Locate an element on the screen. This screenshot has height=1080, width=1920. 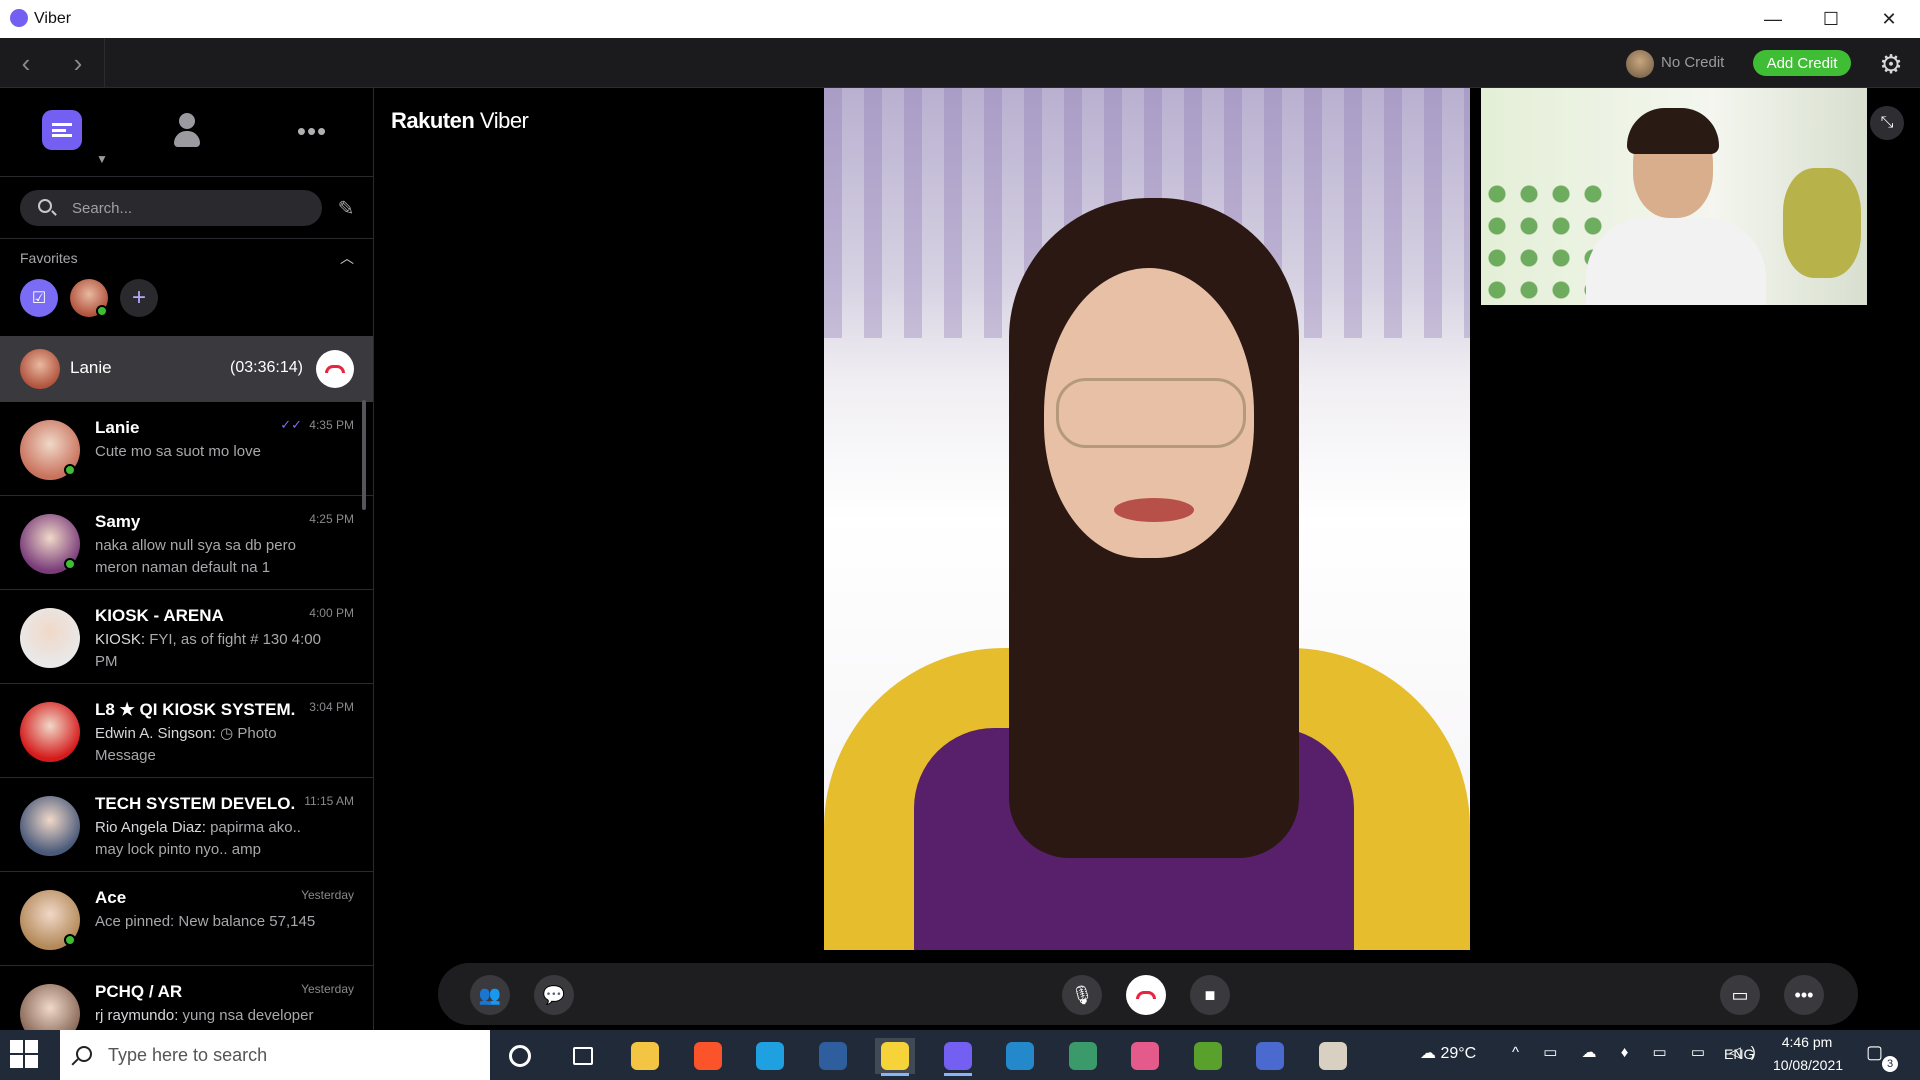
call-controls-bar: 👥 💬 🎙 ■ ▭ ••• is located at coordinates (1148, 994).